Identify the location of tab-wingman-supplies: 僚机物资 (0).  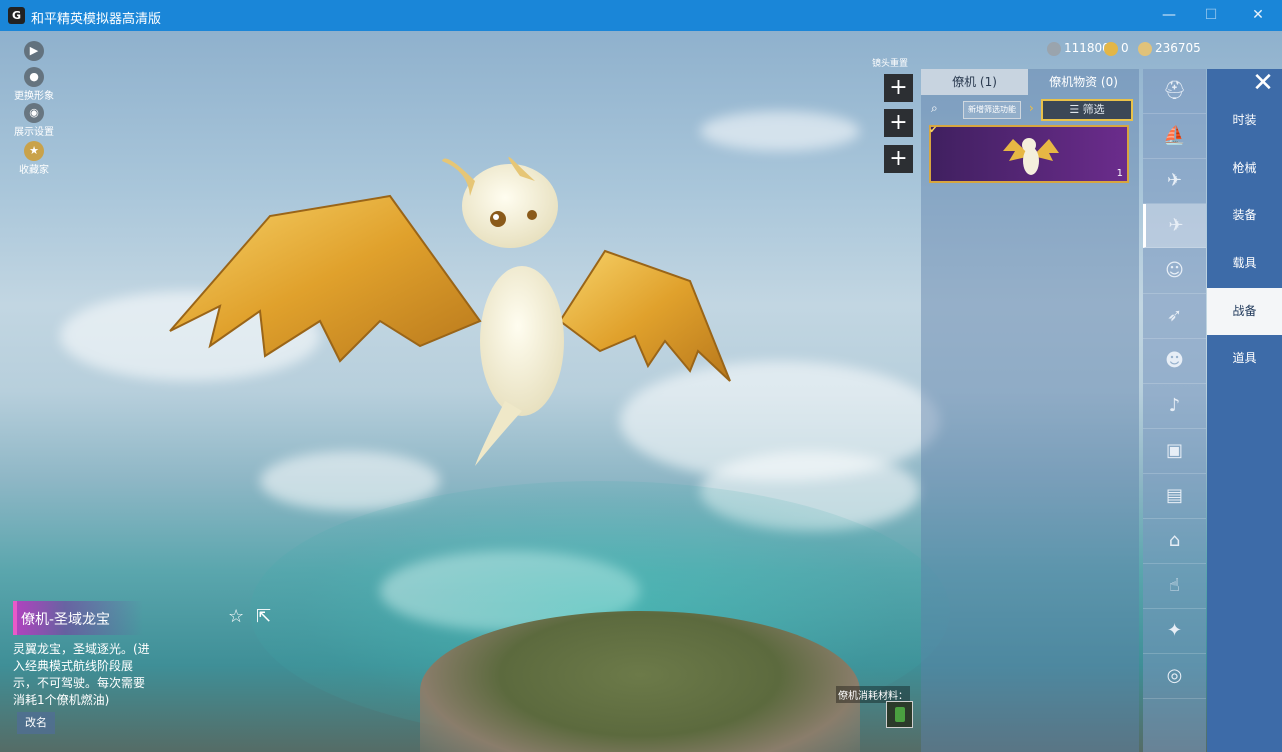
(1083, 82).